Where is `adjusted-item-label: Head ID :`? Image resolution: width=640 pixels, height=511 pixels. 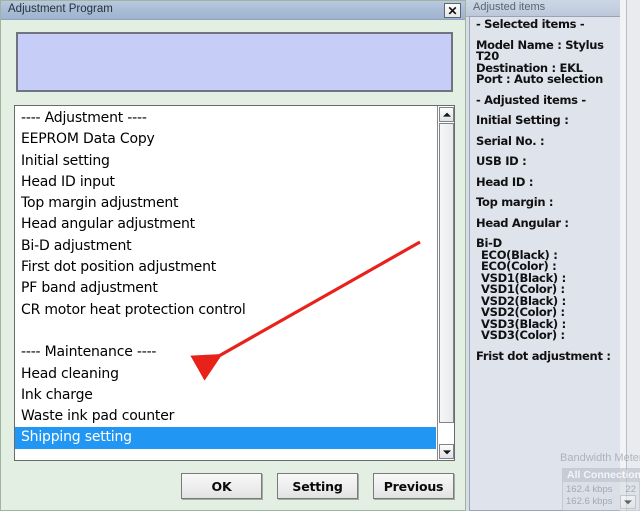 adjusted-item-label: Head ID : is located at coordinates (505, 181).